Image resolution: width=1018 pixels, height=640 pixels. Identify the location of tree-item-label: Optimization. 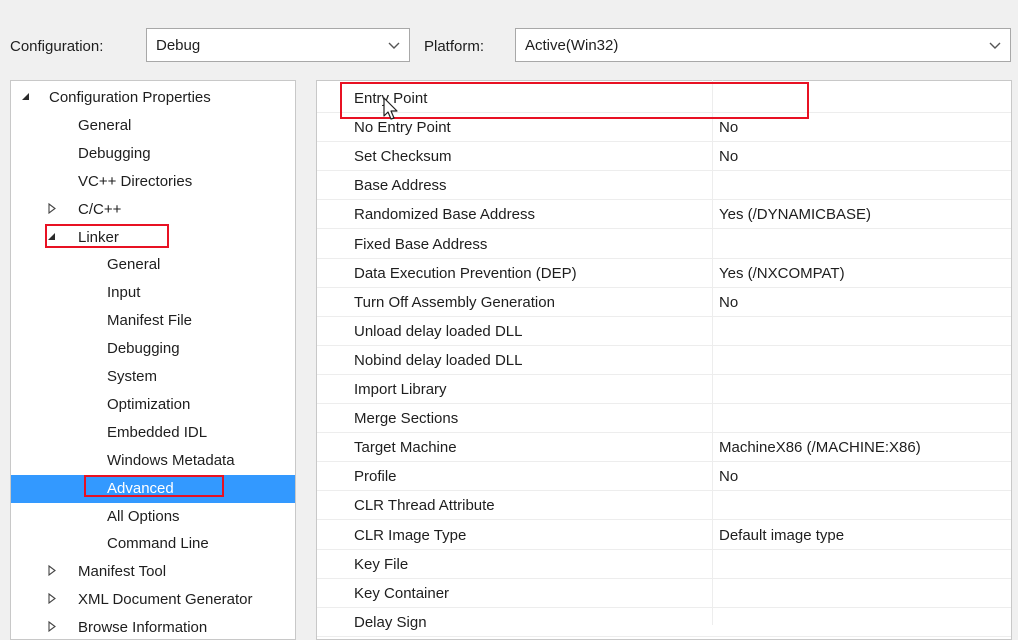
(149, 404).